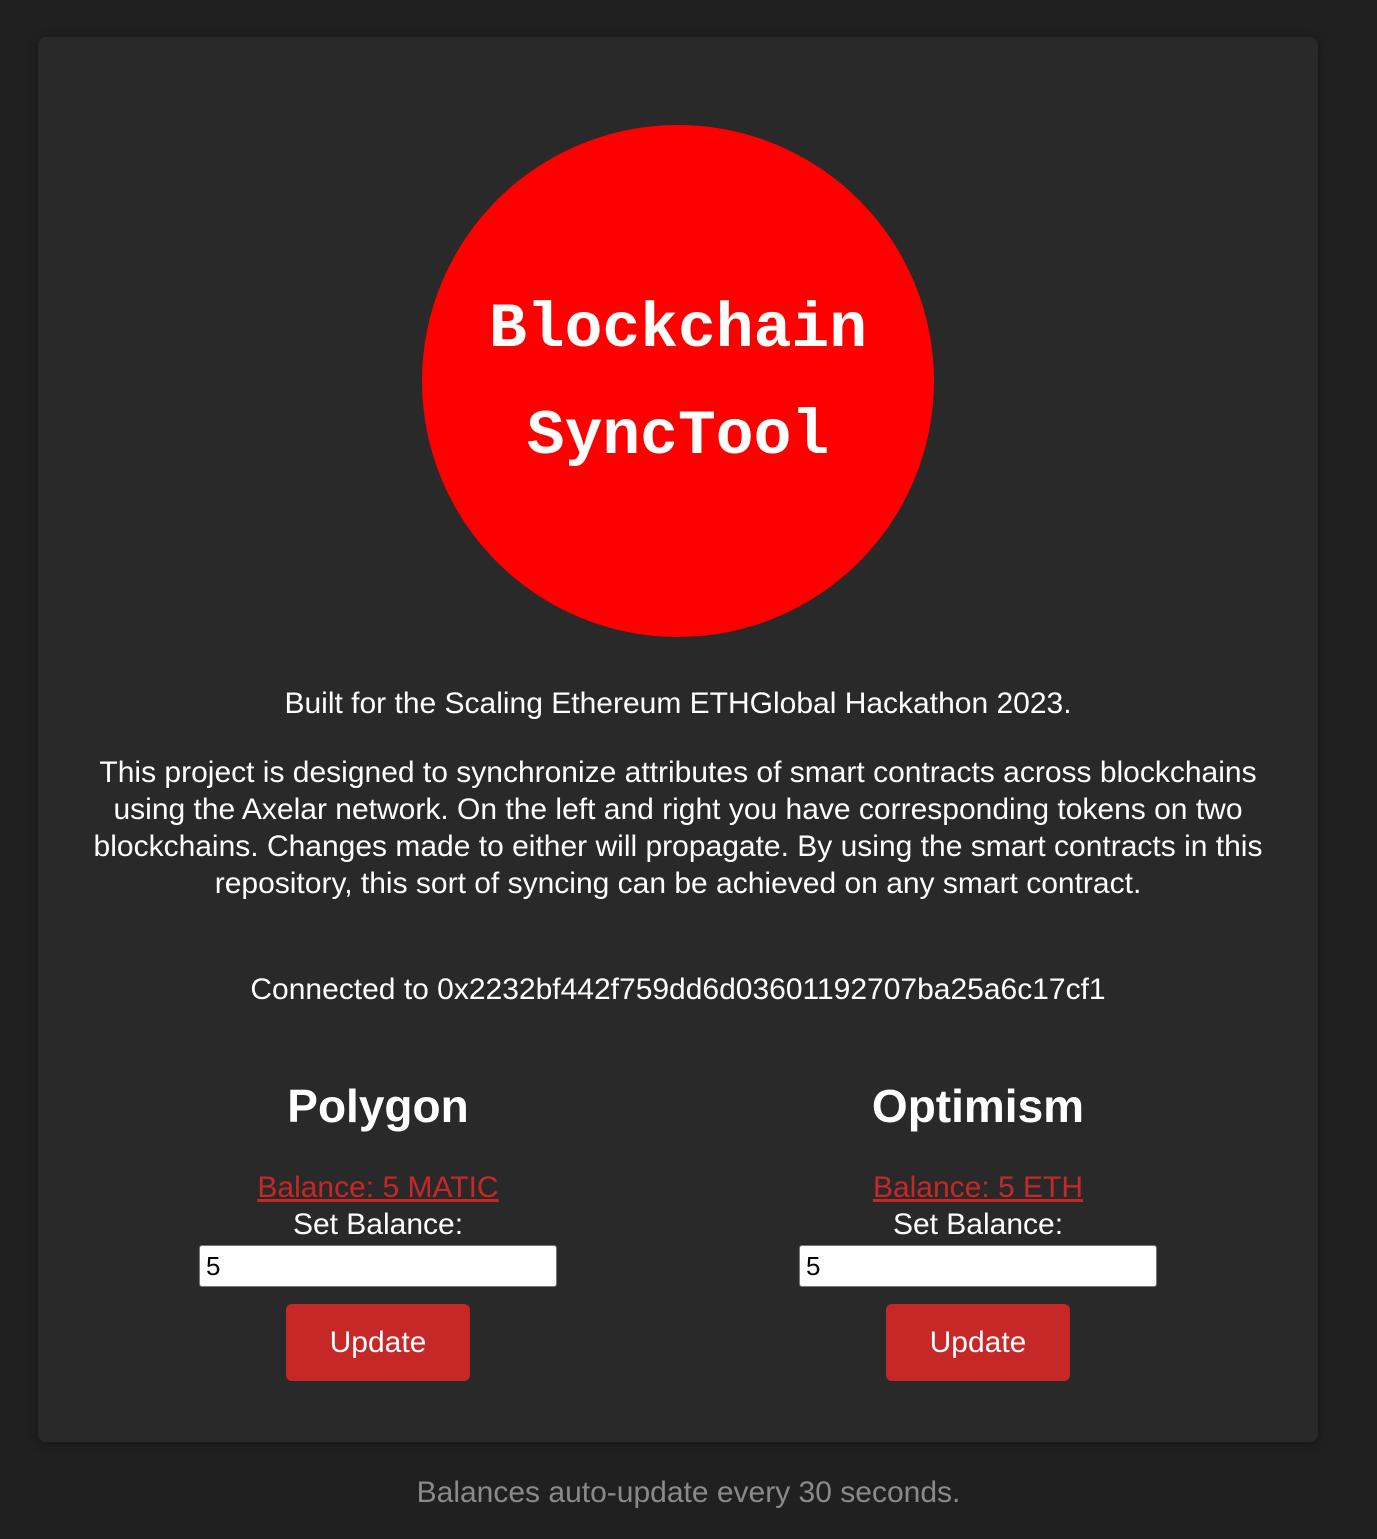  Describe the element at coordinates (378, 1187) in the screenshot. I see `polygon-balance-link: Balance: 5 MATIC` at that location.